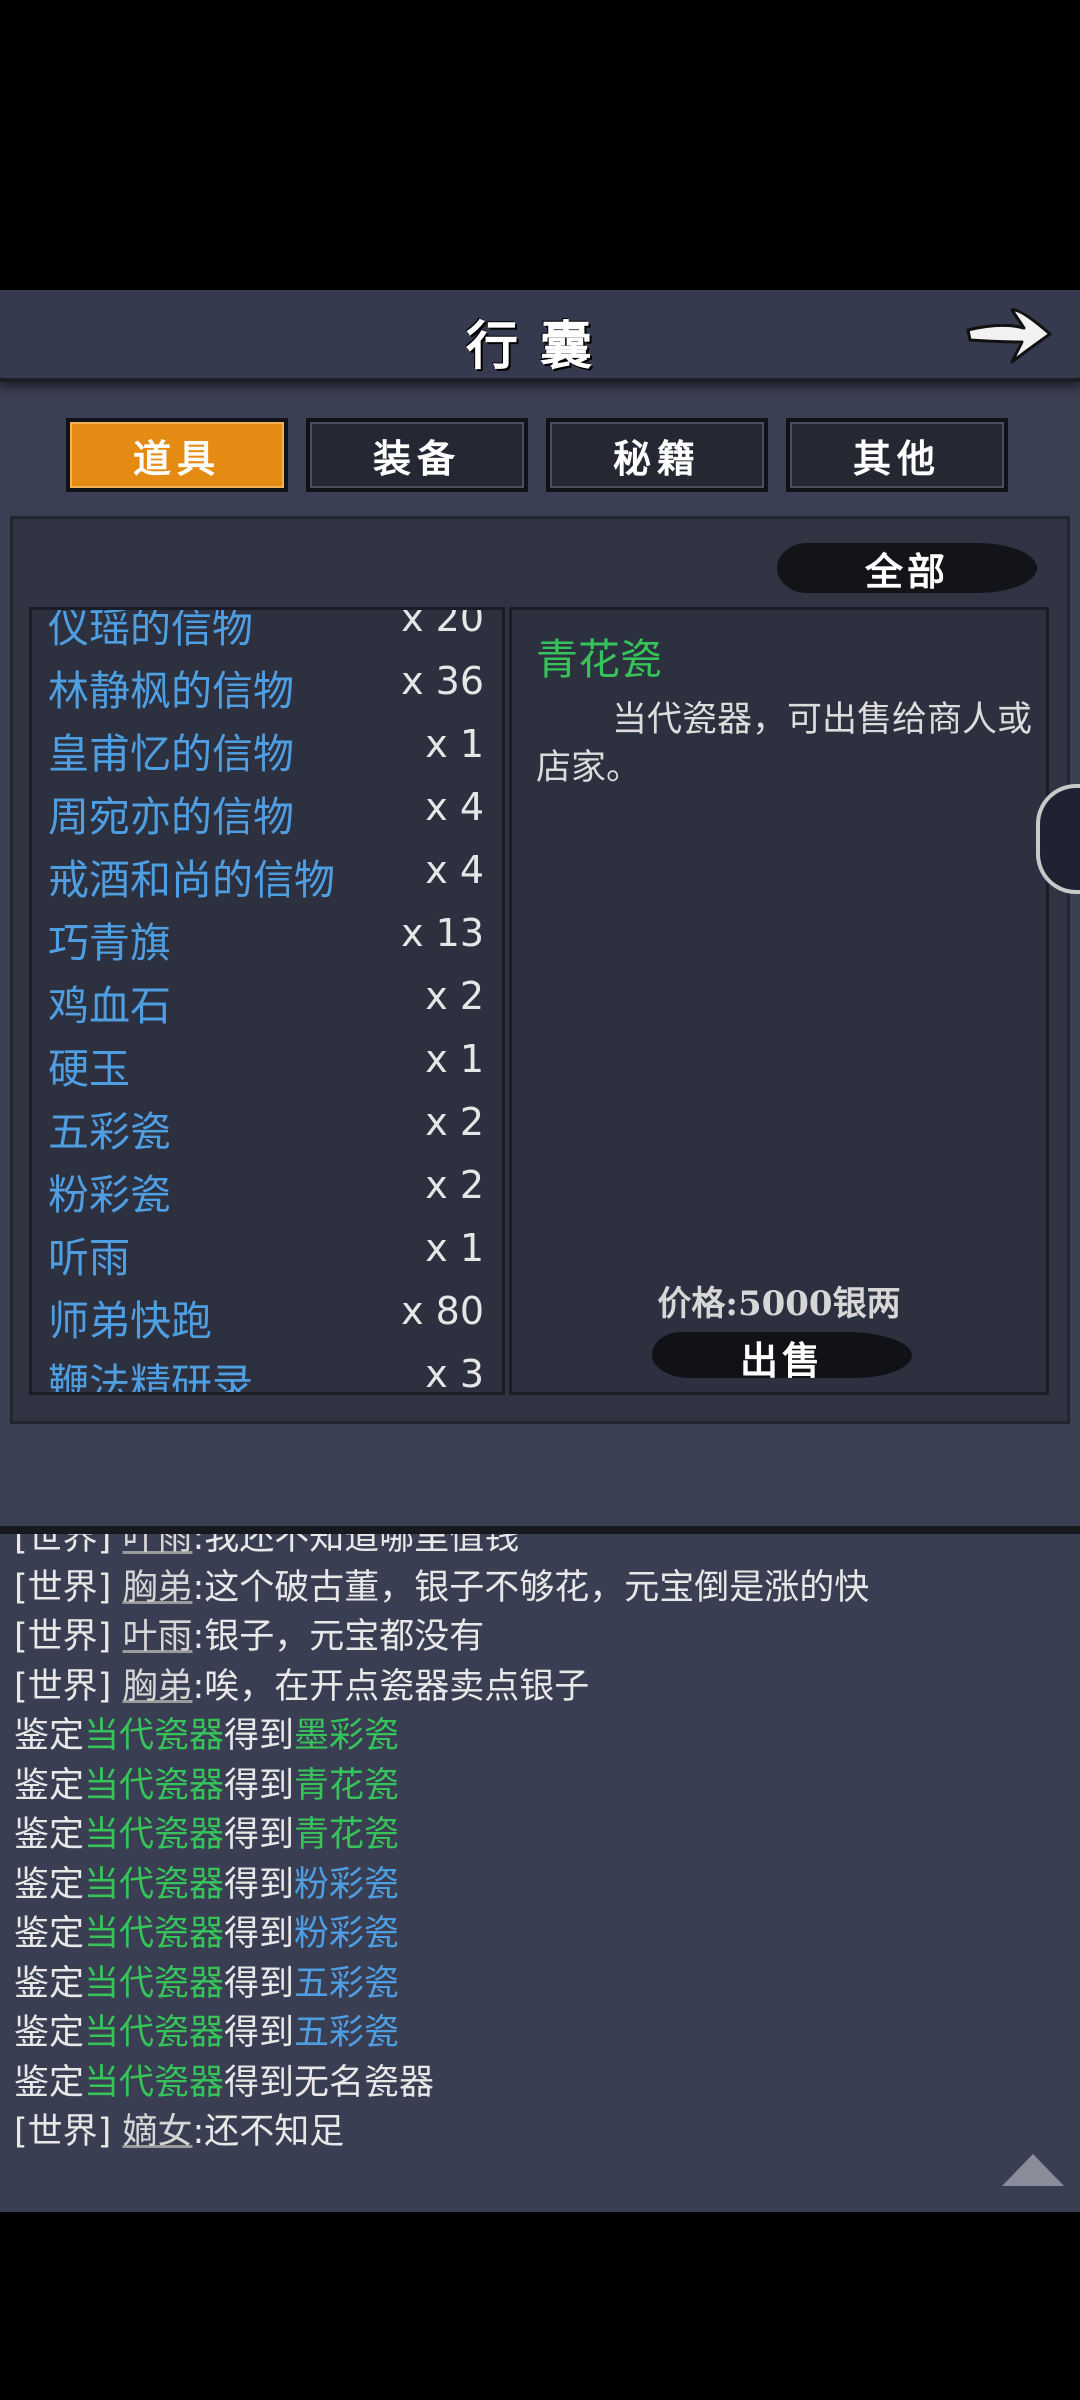 This screenshot has width=1080, height=2400. What do you see at coordinates (657, 455) in the screenshot?
I see `tab-manuals: 秘籍` at bounding box center [657, 455].